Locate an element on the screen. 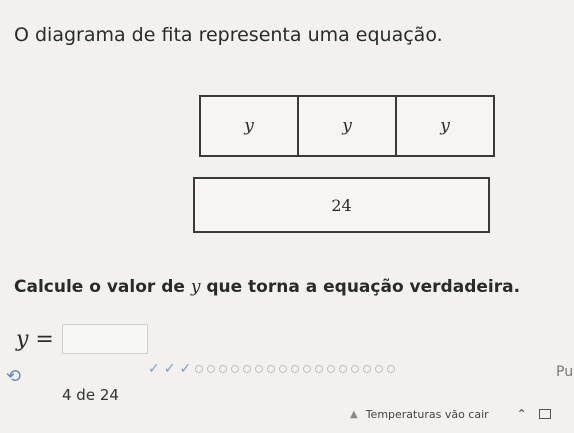 This screenshot has width=574, height=433. question-variable: y is located at coordinates (195, 287).